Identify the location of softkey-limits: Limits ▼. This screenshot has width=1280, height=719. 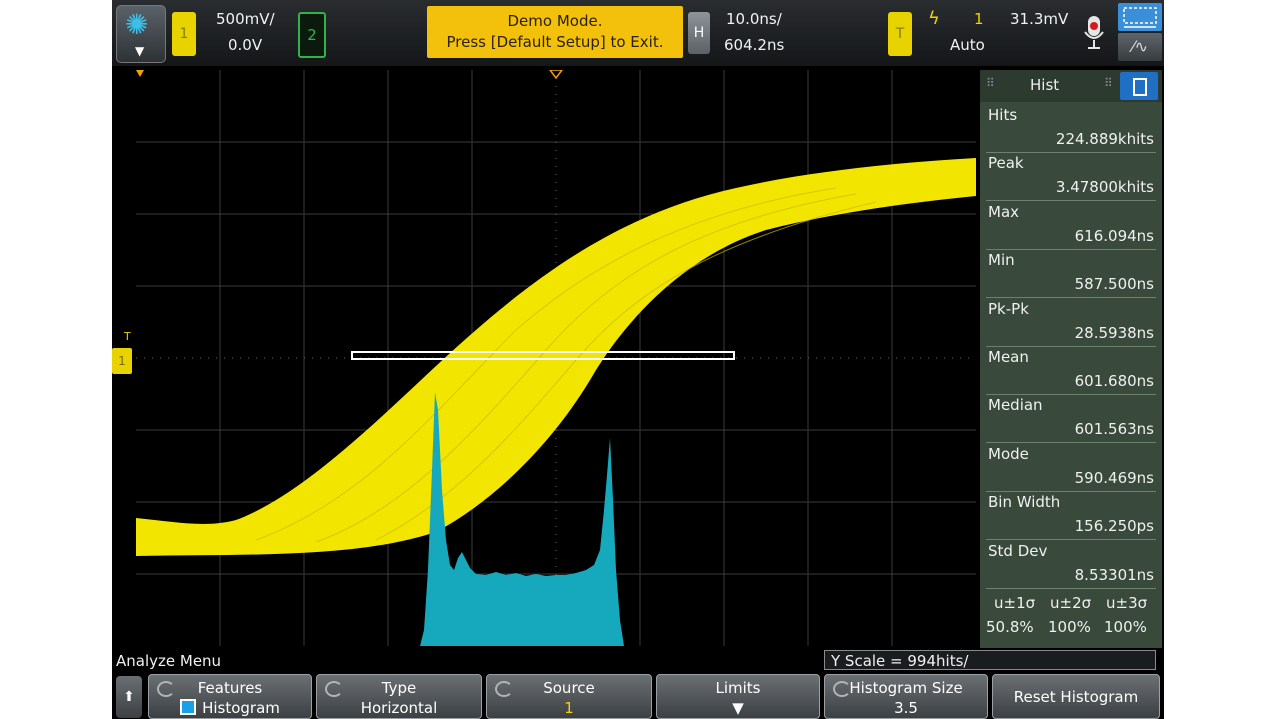
(738, 696).